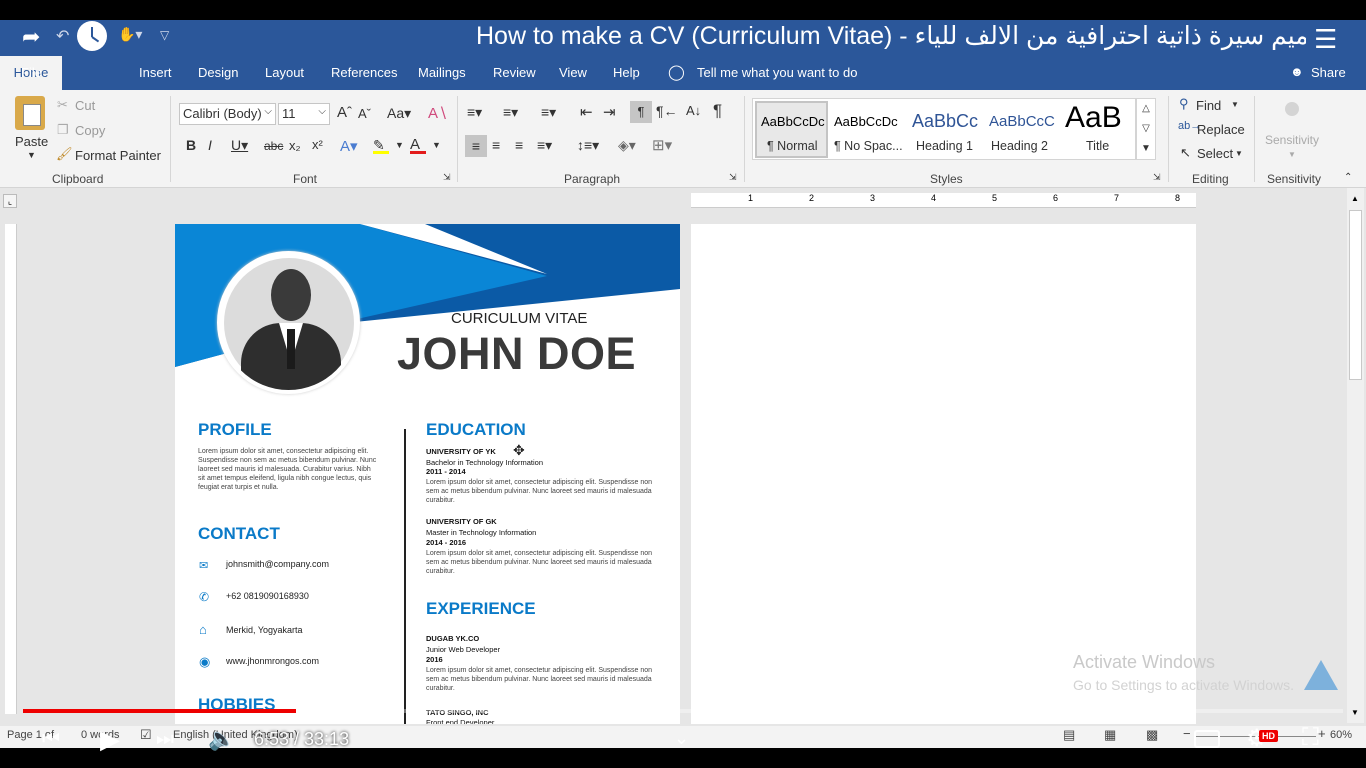 The image size is (1366, 768). I want to click on ltr-icon: ¶, so click(641, 112).